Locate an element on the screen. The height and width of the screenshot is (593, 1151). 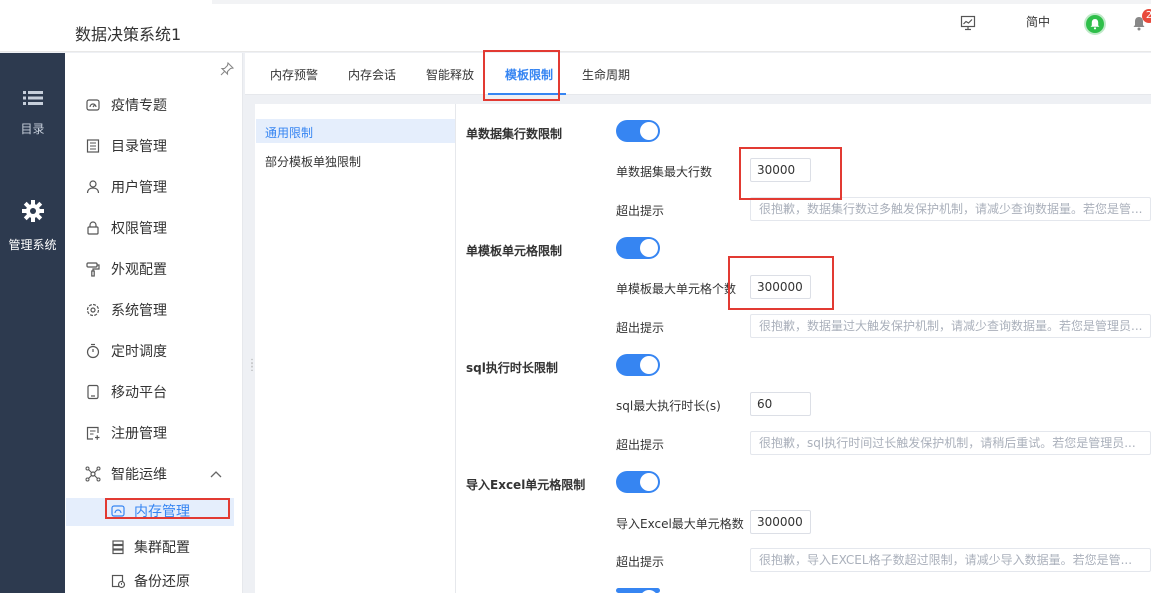
sidebar-item-system: 系统管理 is located at coordinates (126, 310).